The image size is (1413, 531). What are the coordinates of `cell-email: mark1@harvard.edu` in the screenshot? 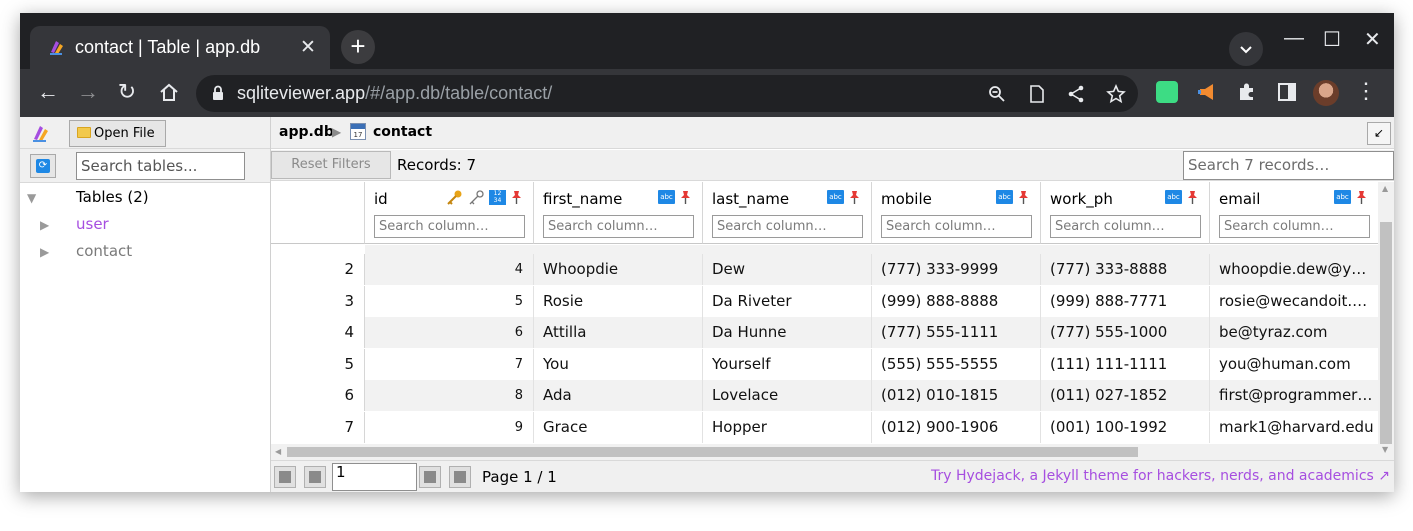 It's located at (1294, 427).